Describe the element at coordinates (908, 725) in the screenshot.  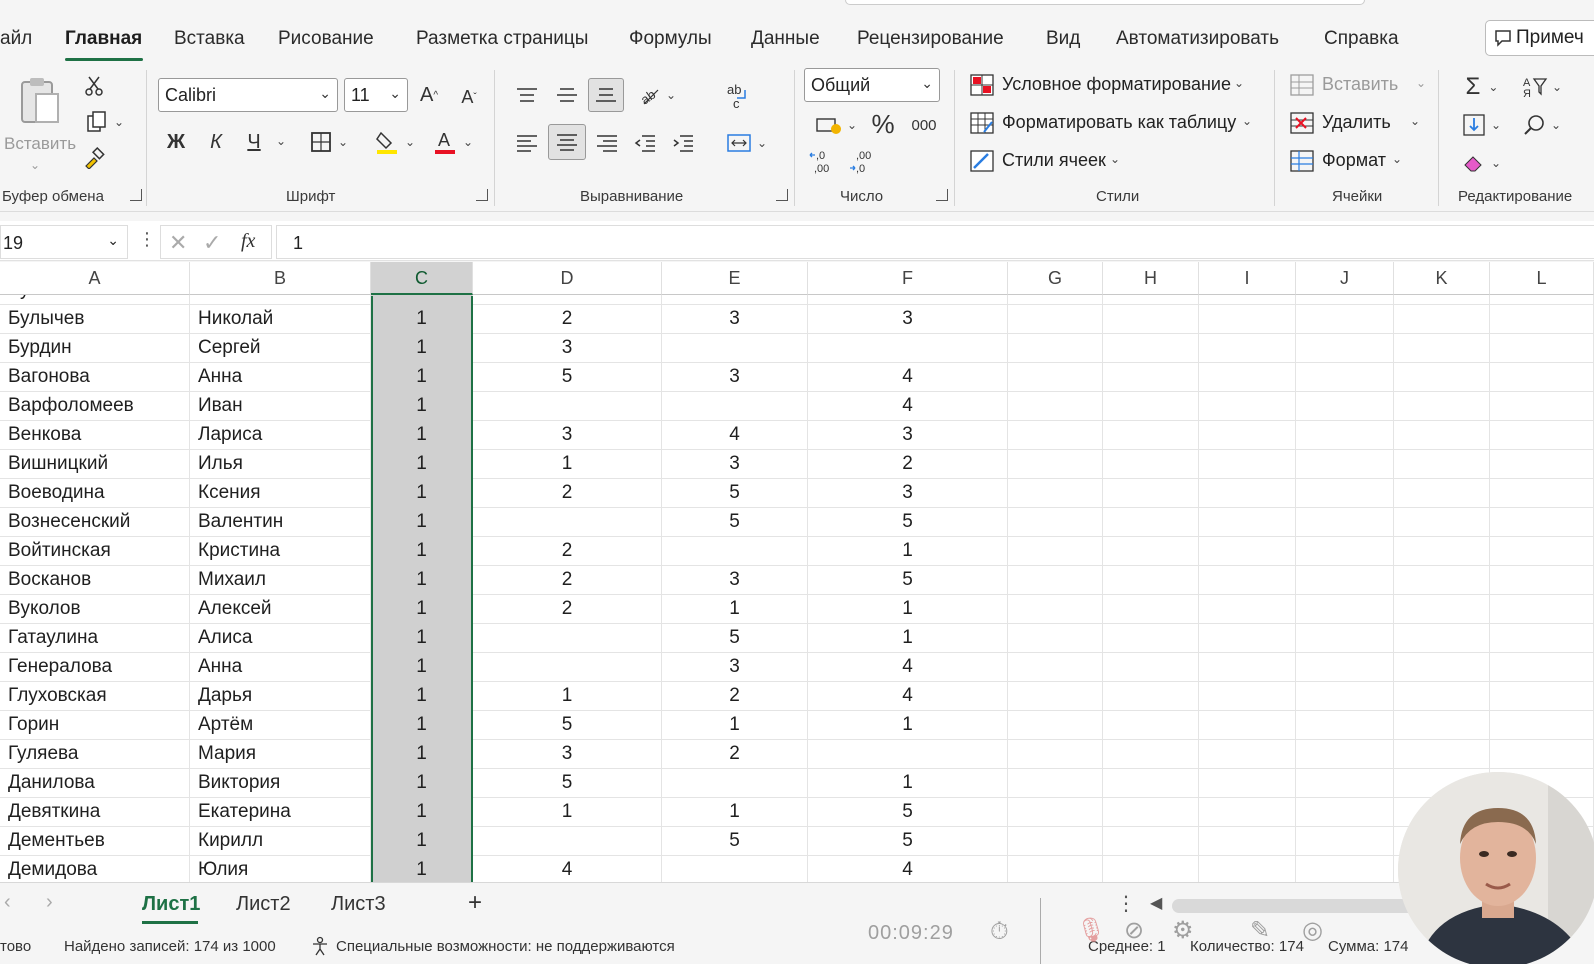
I see `cell-f: 1` at that location.